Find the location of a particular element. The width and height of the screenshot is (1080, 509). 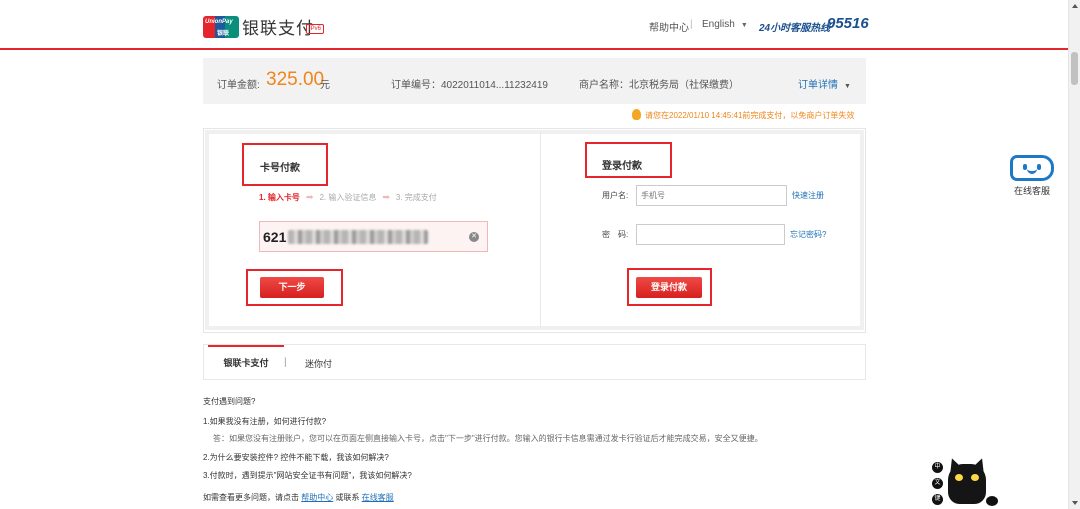

password-label: 密 码: is located at coordinates (615, 234).